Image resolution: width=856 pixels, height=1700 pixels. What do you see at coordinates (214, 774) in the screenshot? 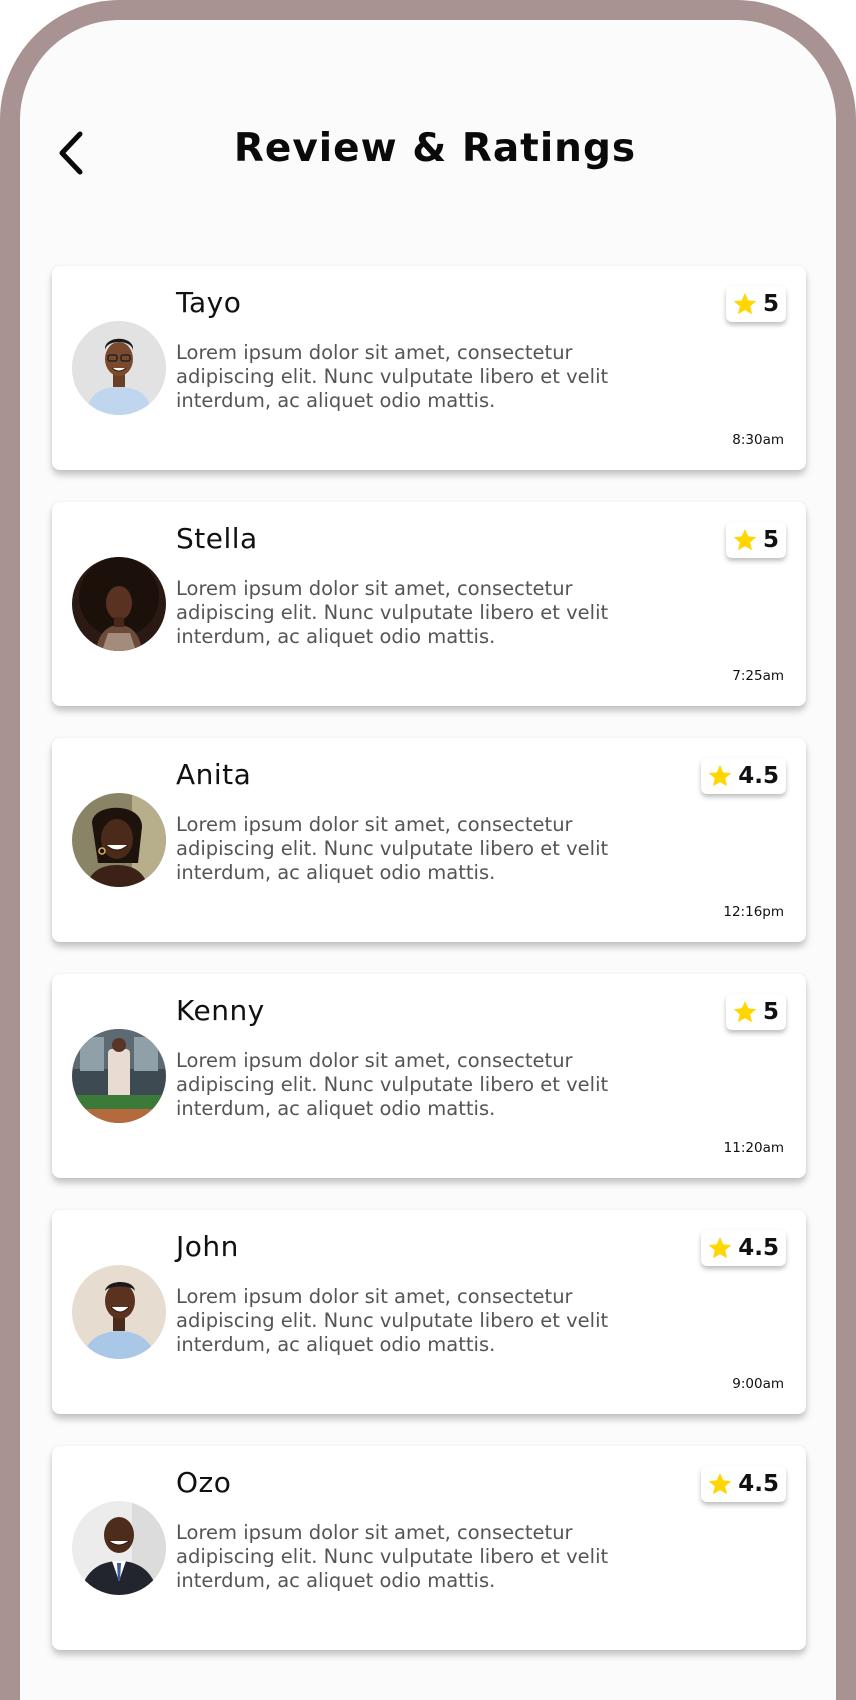
I see `reviewer-name: Anita` at bounding box center [214, 774].